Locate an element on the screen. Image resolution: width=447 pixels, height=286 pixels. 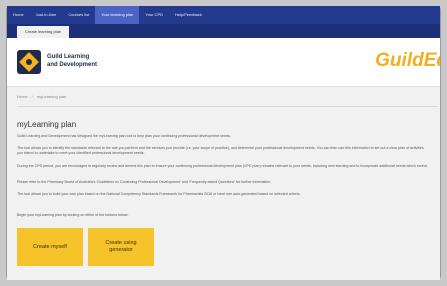
logo-line-2: and Development is located at coordinates (72, 65).